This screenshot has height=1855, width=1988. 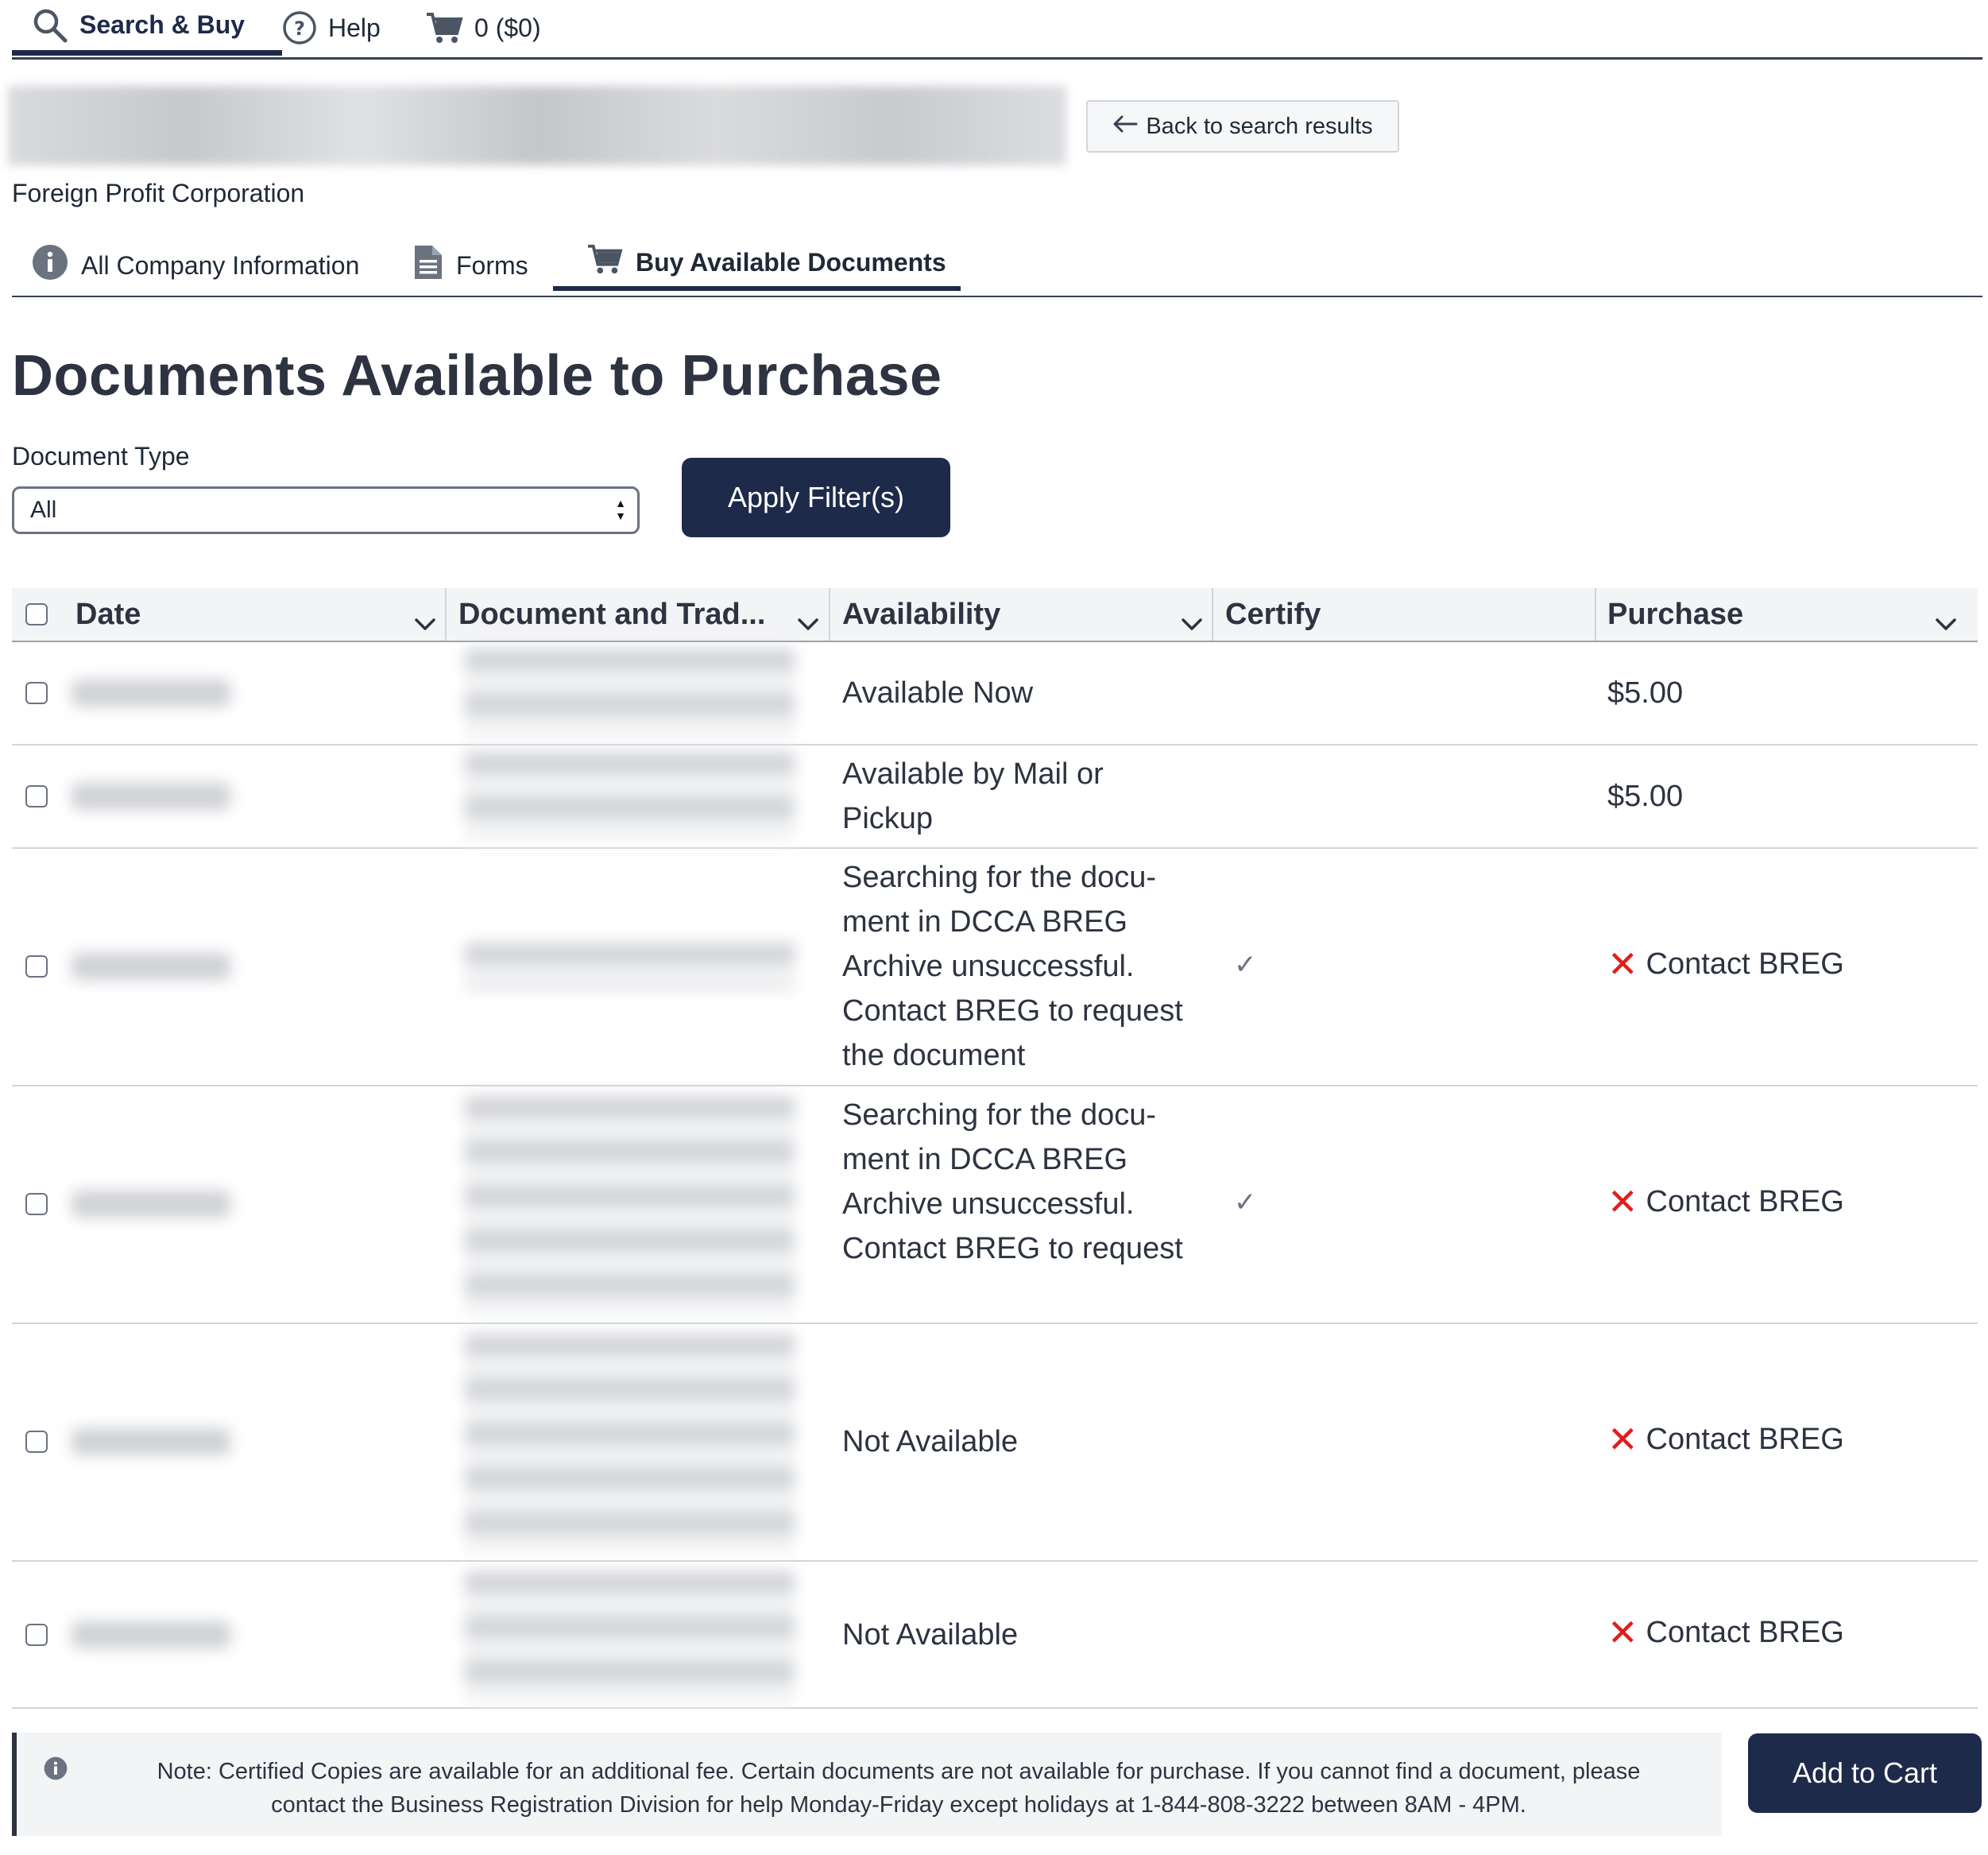 I want to click on availability-cell: Not Available, so click(x=930, y=1441).